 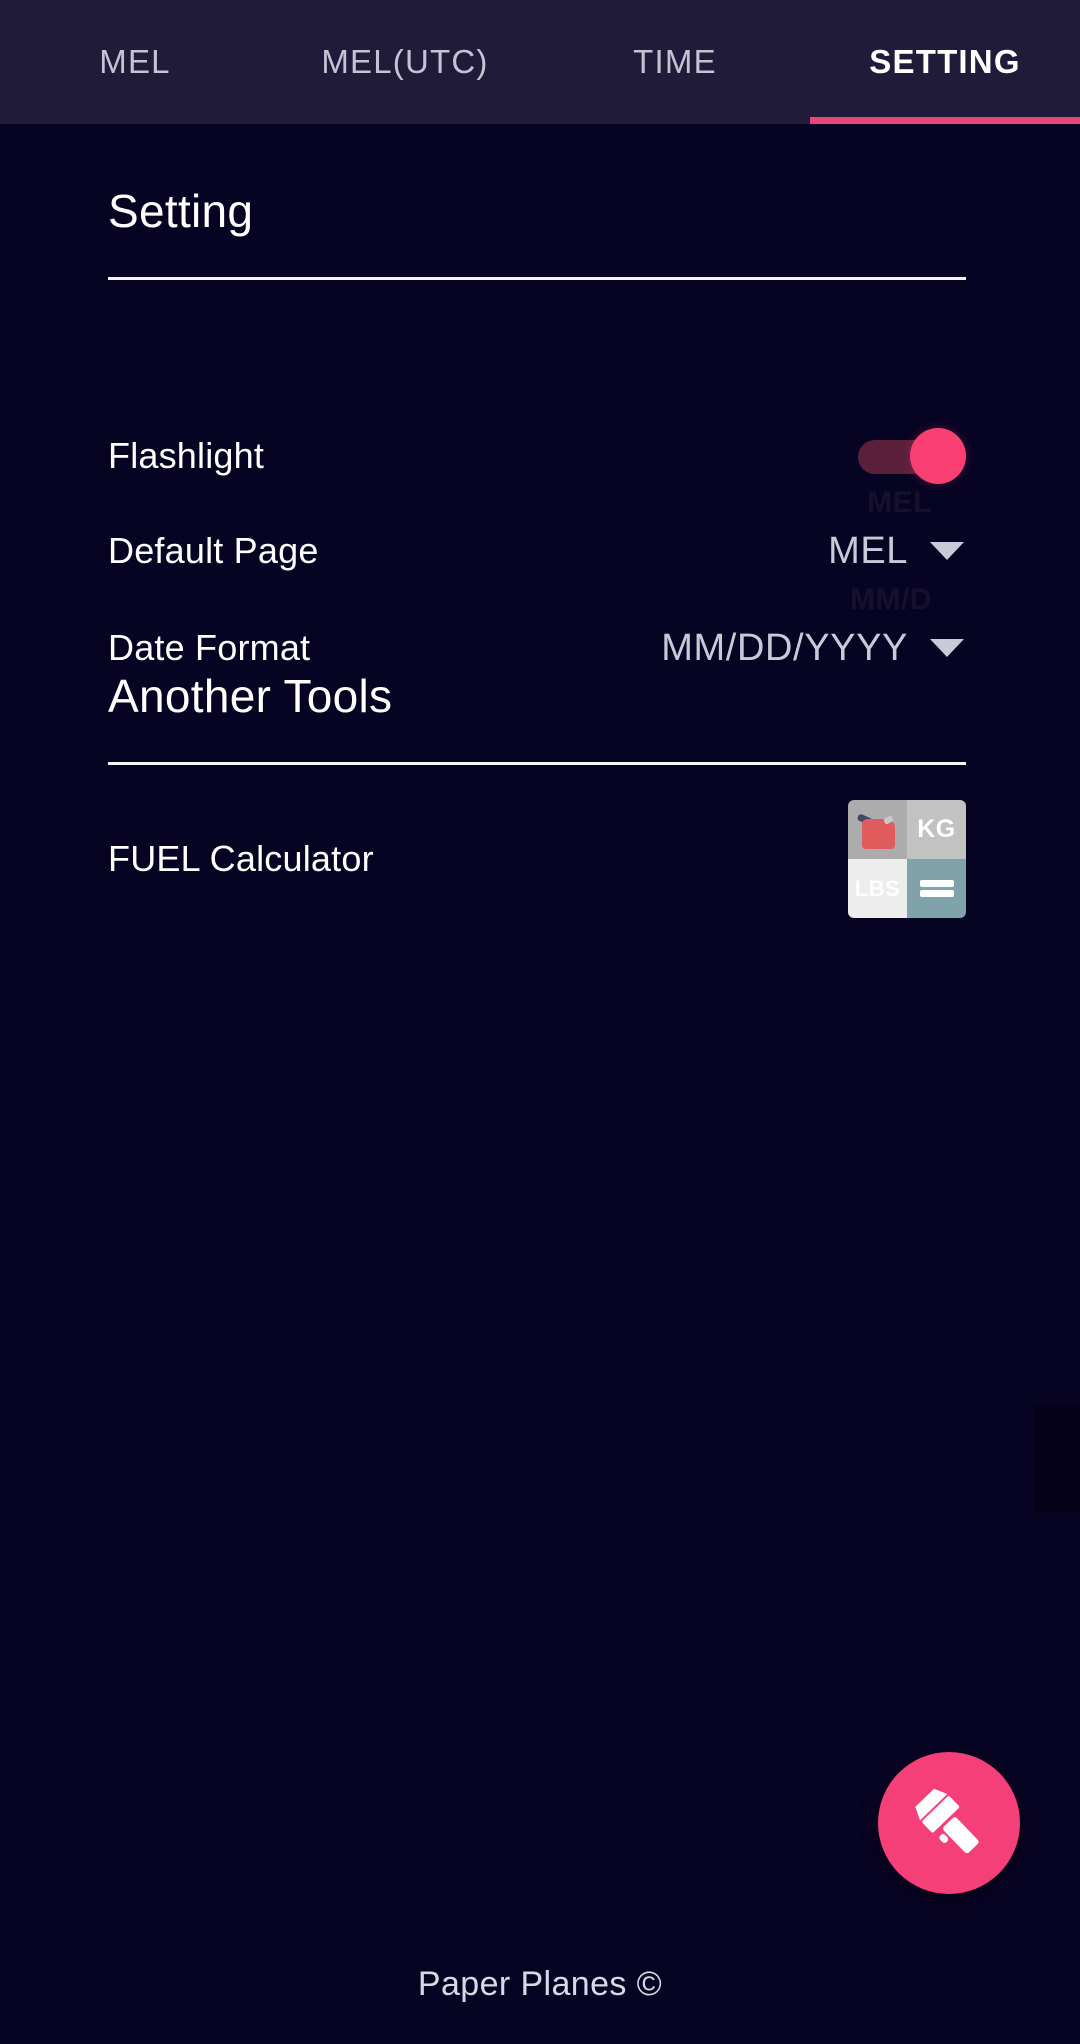 I want to click on default-page-dropdown: MEL MEL, so click(x=897, y=529).